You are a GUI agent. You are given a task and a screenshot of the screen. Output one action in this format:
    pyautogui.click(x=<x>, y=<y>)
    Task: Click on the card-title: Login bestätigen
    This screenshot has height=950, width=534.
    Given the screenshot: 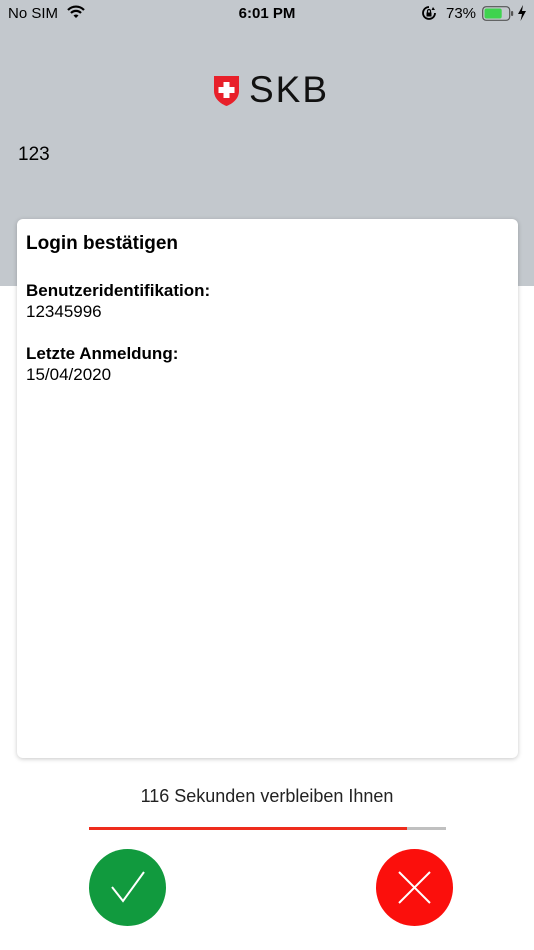 What is the action you would take?
    pyautogui.click(x=102, y=243)
    